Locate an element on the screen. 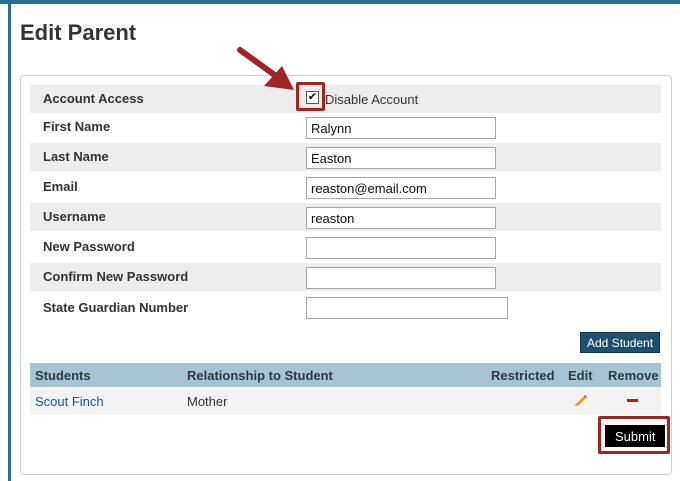  checkbox-highlight is located at coordinates (310, 96).